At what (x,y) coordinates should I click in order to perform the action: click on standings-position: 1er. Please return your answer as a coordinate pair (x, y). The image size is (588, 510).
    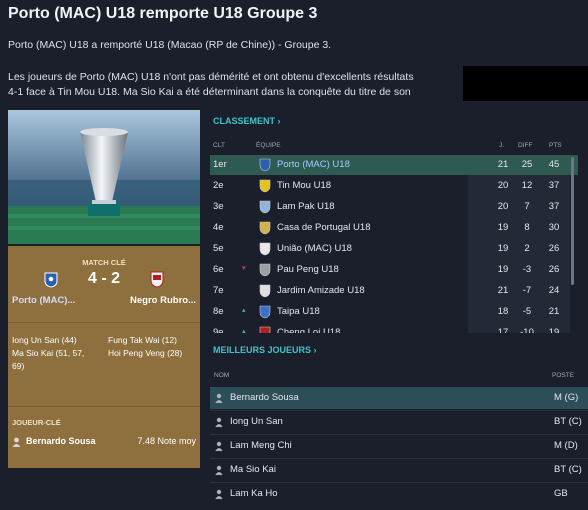
    Looking at the image, I should click on (220, 164).